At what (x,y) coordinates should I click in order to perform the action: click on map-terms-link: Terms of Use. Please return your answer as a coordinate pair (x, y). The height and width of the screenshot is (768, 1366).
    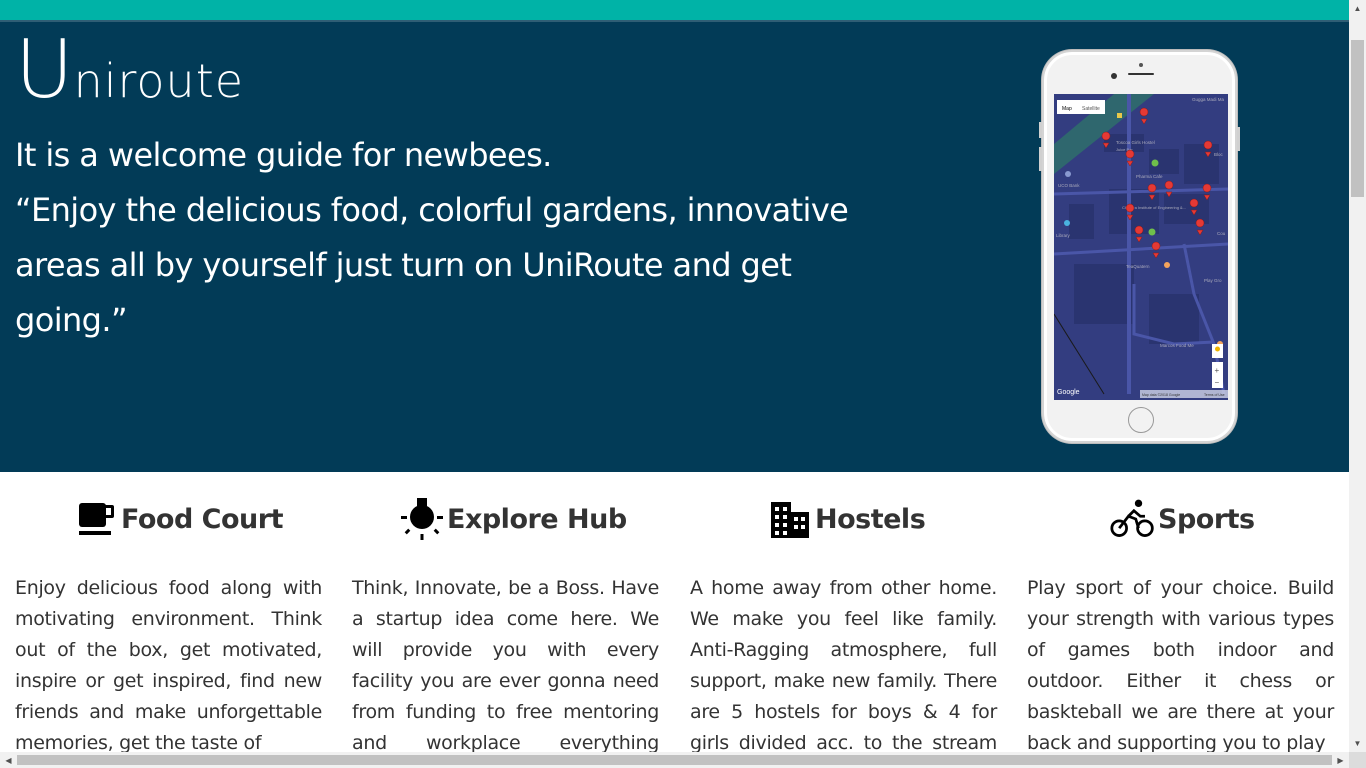
    Looking at the image, I should click on (1214, 395).